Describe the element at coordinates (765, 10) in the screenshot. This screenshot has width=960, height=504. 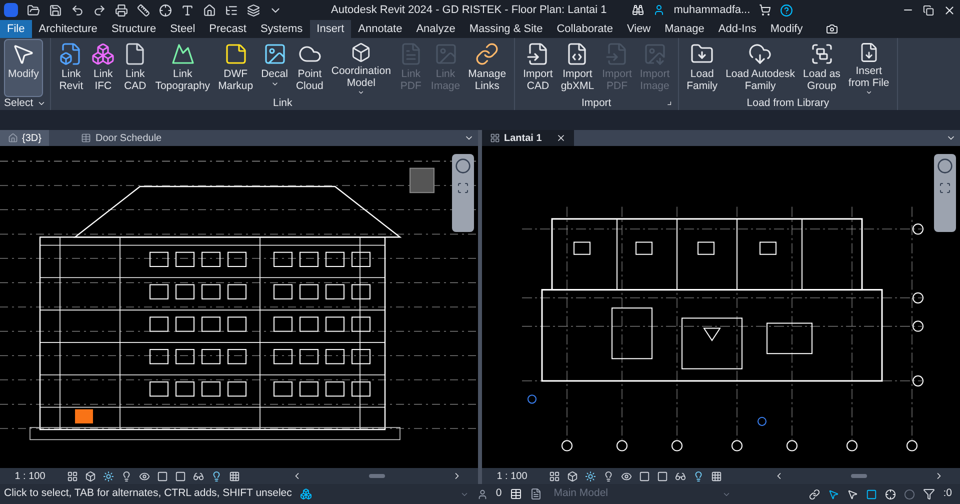
I see `cart-icon` at that location.